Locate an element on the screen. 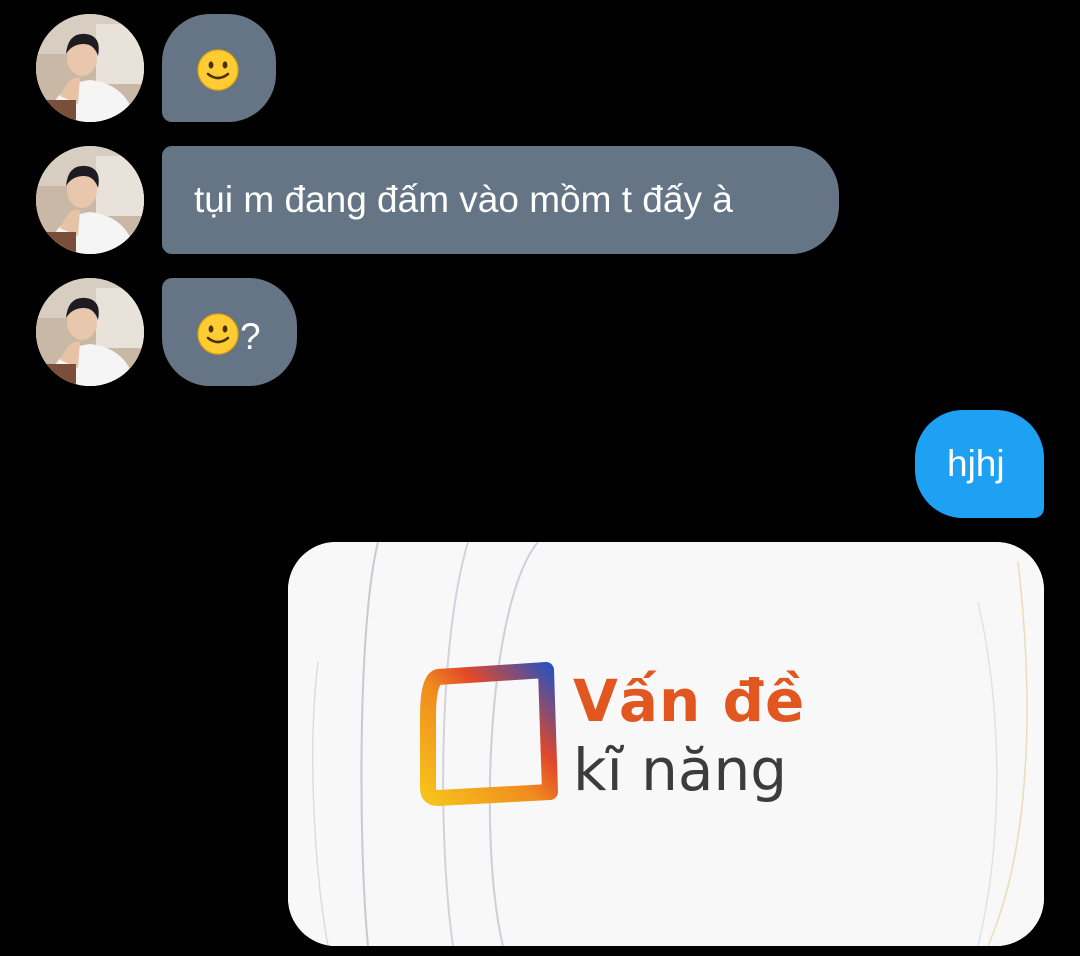  outgoing-message-bubble: hjhj is located at coordinates (979, 464).